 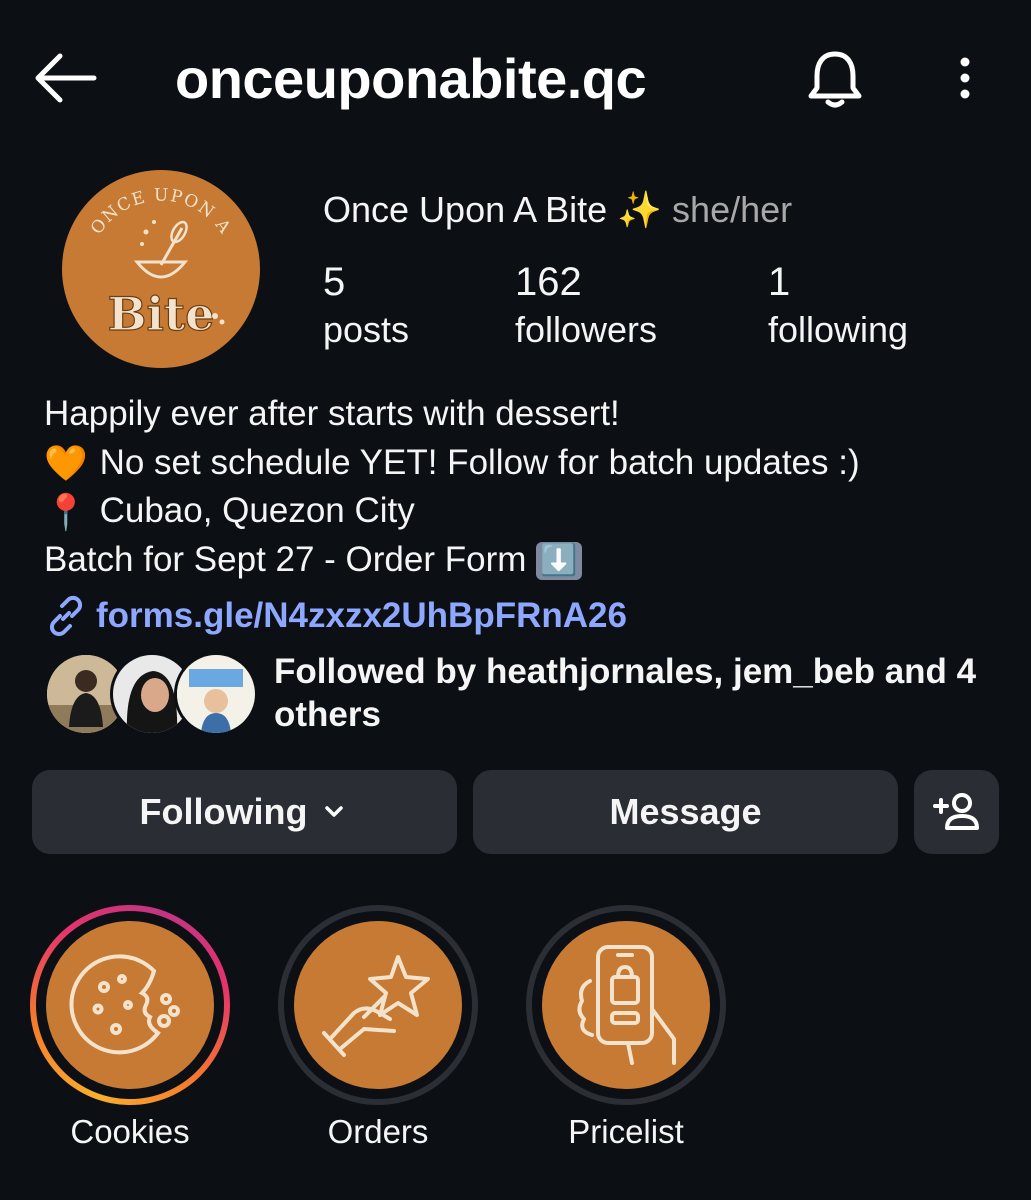 What do you see at coordinates (124, 1004) in the screenshot?
I see `cookie-icon` at bounding box center [124, 1004].